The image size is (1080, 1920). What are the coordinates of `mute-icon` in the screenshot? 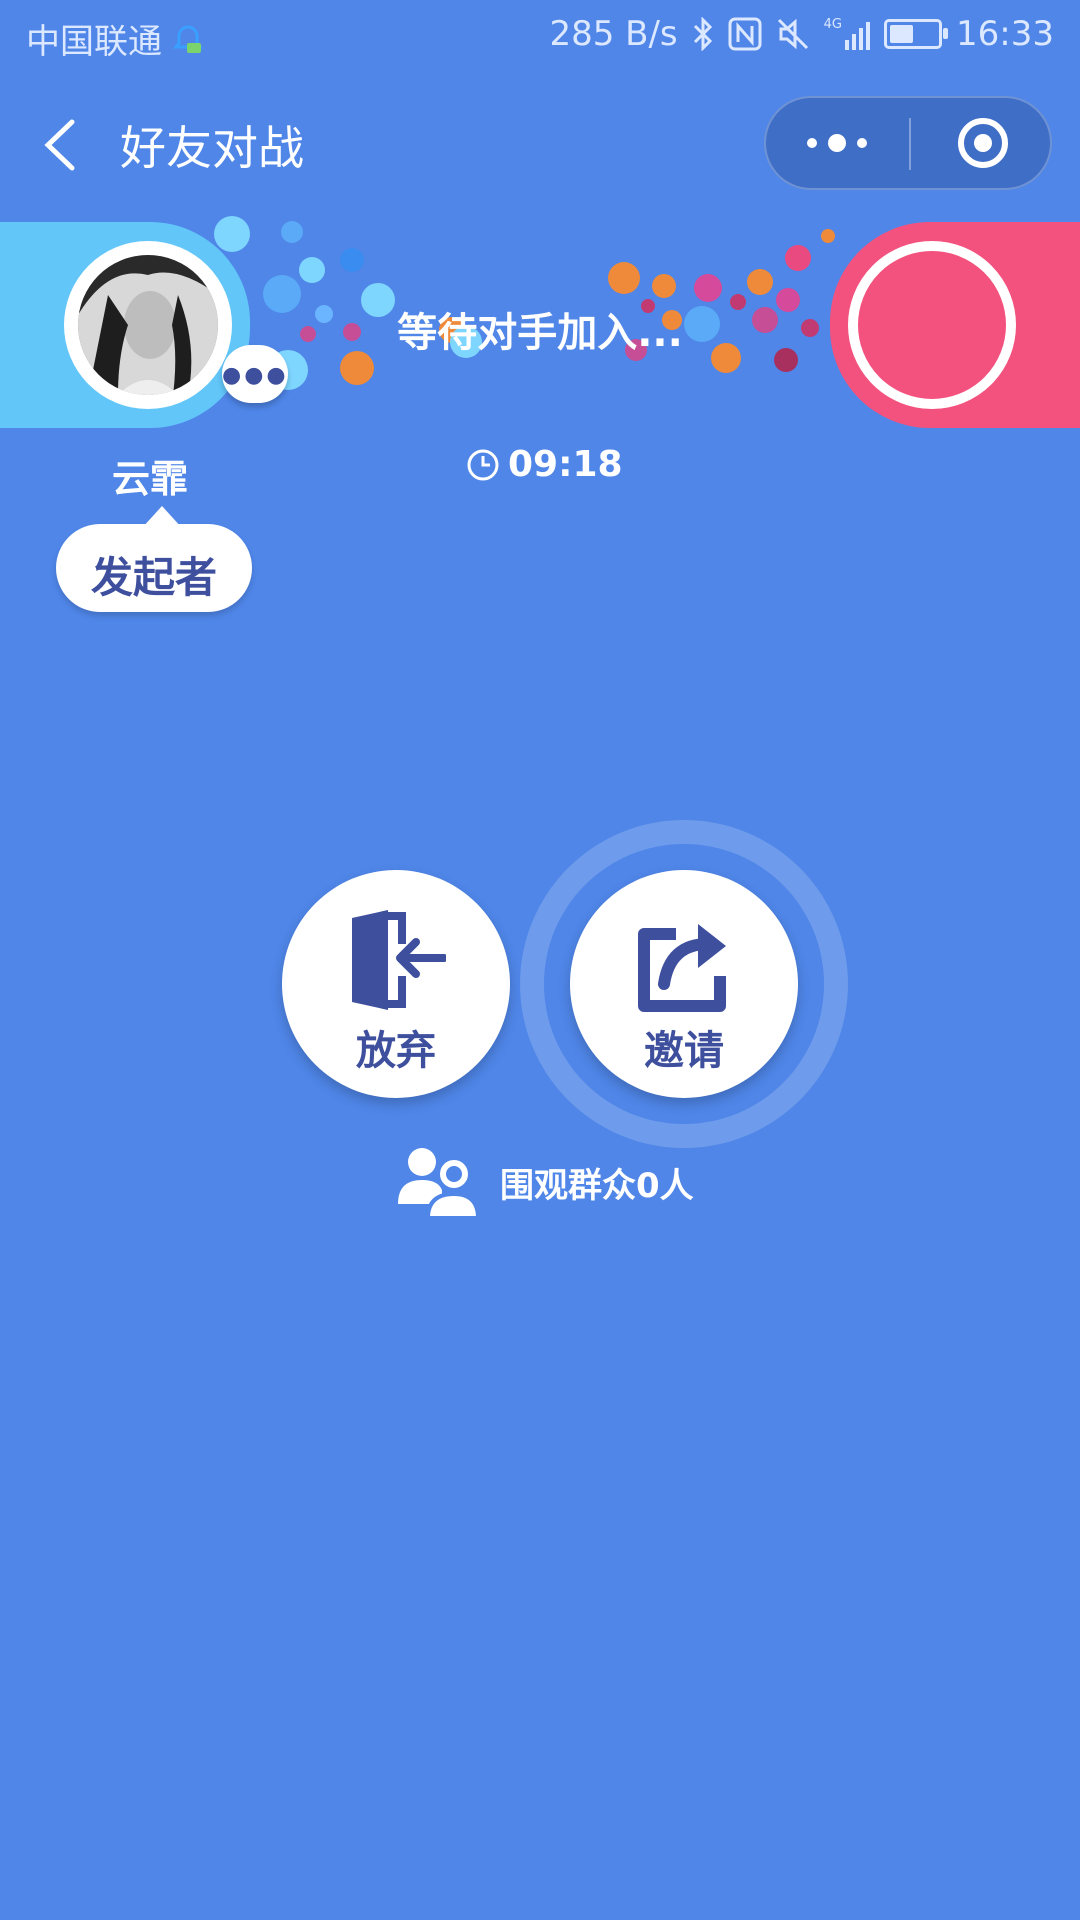 It's located at (792, 34).